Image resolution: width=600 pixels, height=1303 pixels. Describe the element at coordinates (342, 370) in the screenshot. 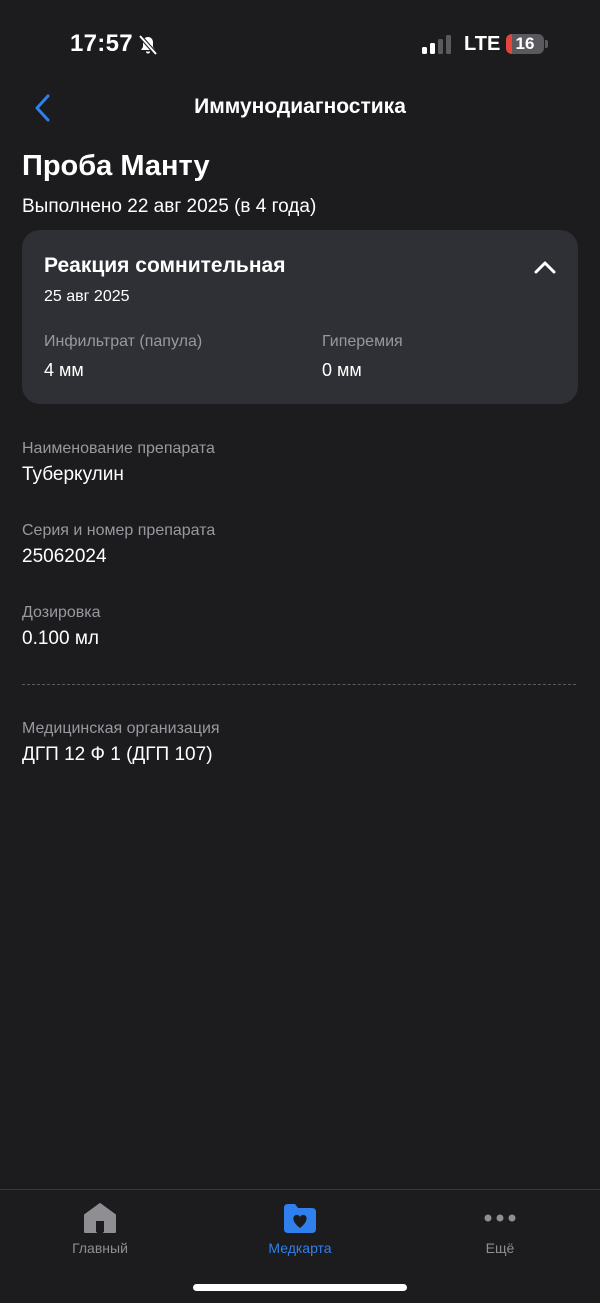

I see `metric-value: 0 мм` at that location.